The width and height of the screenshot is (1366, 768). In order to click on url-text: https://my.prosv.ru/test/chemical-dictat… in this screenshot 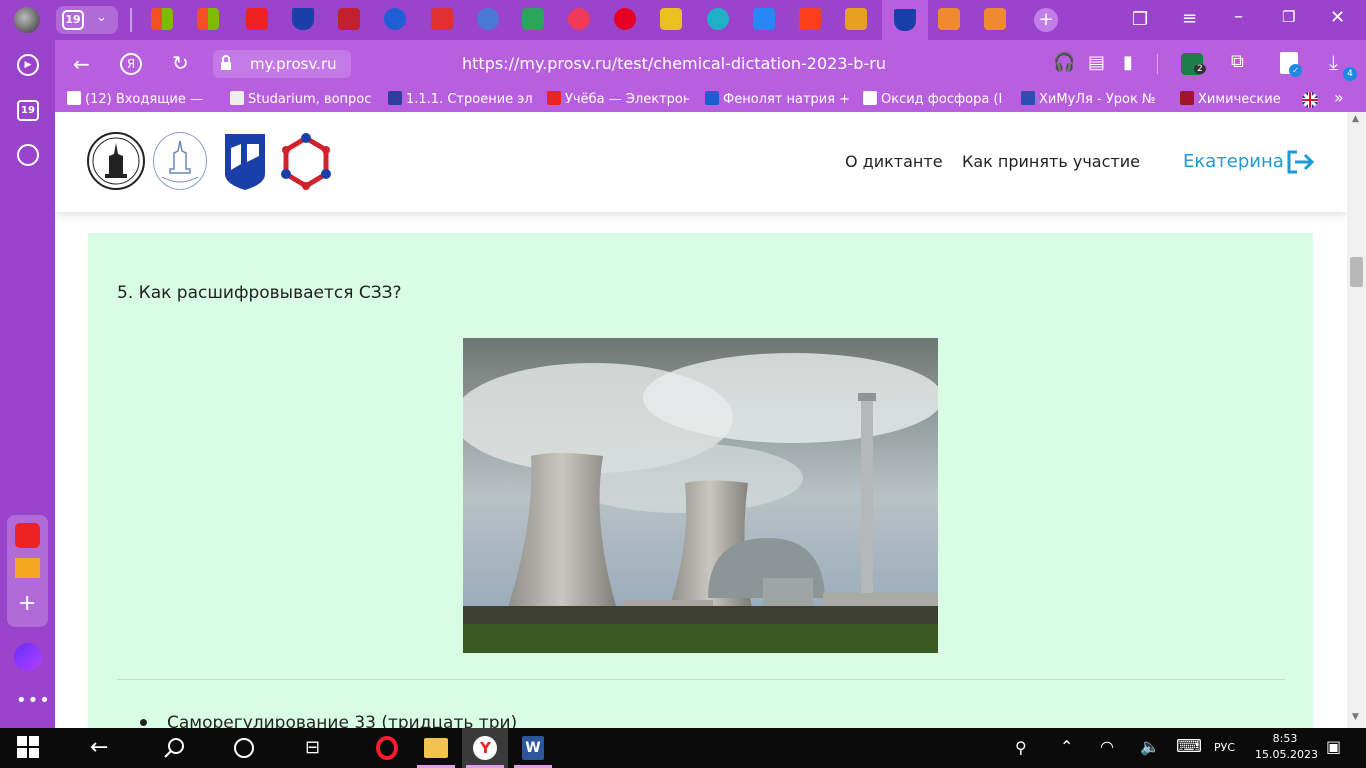, I will do `click(674, 63)`.